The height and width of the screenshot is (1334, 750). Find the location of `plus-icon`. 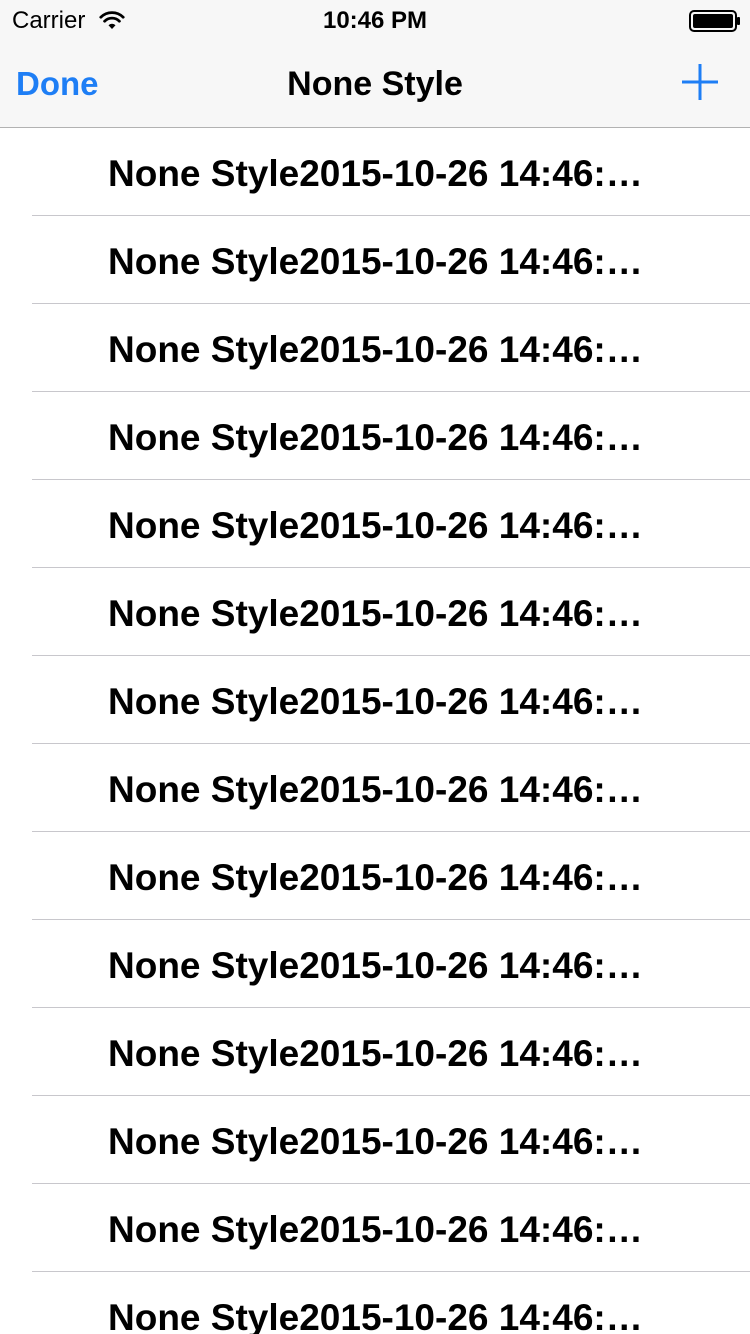

plus-icon is located at coordinates (700, 82).